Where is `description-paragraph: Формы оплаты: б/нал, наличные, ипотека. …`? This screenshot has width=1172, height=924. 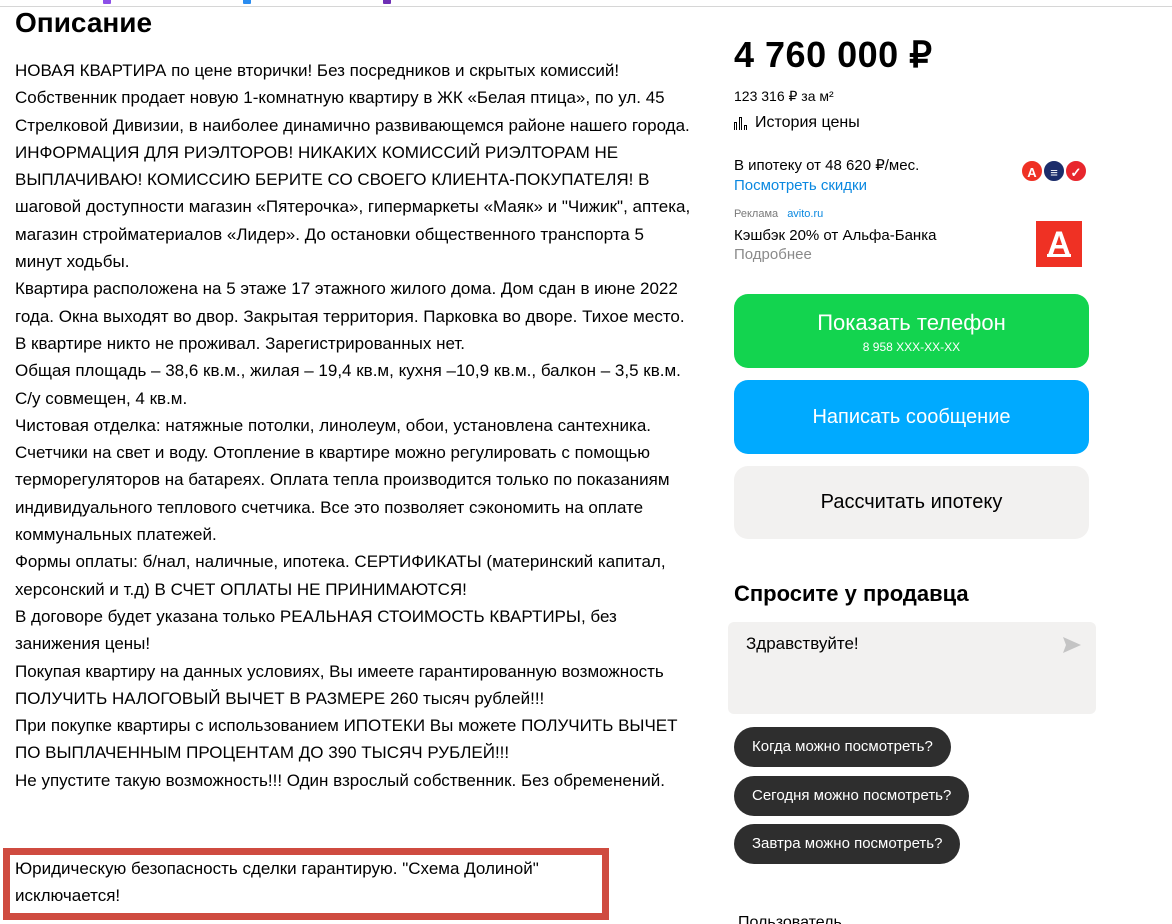 description-paragraph: Формы оплаты: б/нал, наличные, ипотека. … is located at coordinates (340, 575).